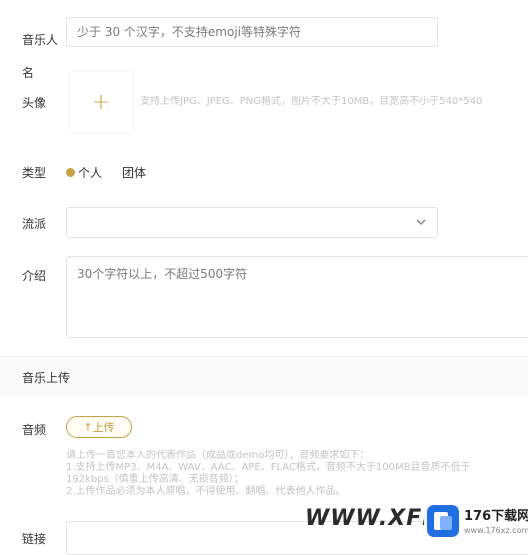 The height and width of the screenshot is (555, 528). I want to click on intro-textarea, so click(297, 297).